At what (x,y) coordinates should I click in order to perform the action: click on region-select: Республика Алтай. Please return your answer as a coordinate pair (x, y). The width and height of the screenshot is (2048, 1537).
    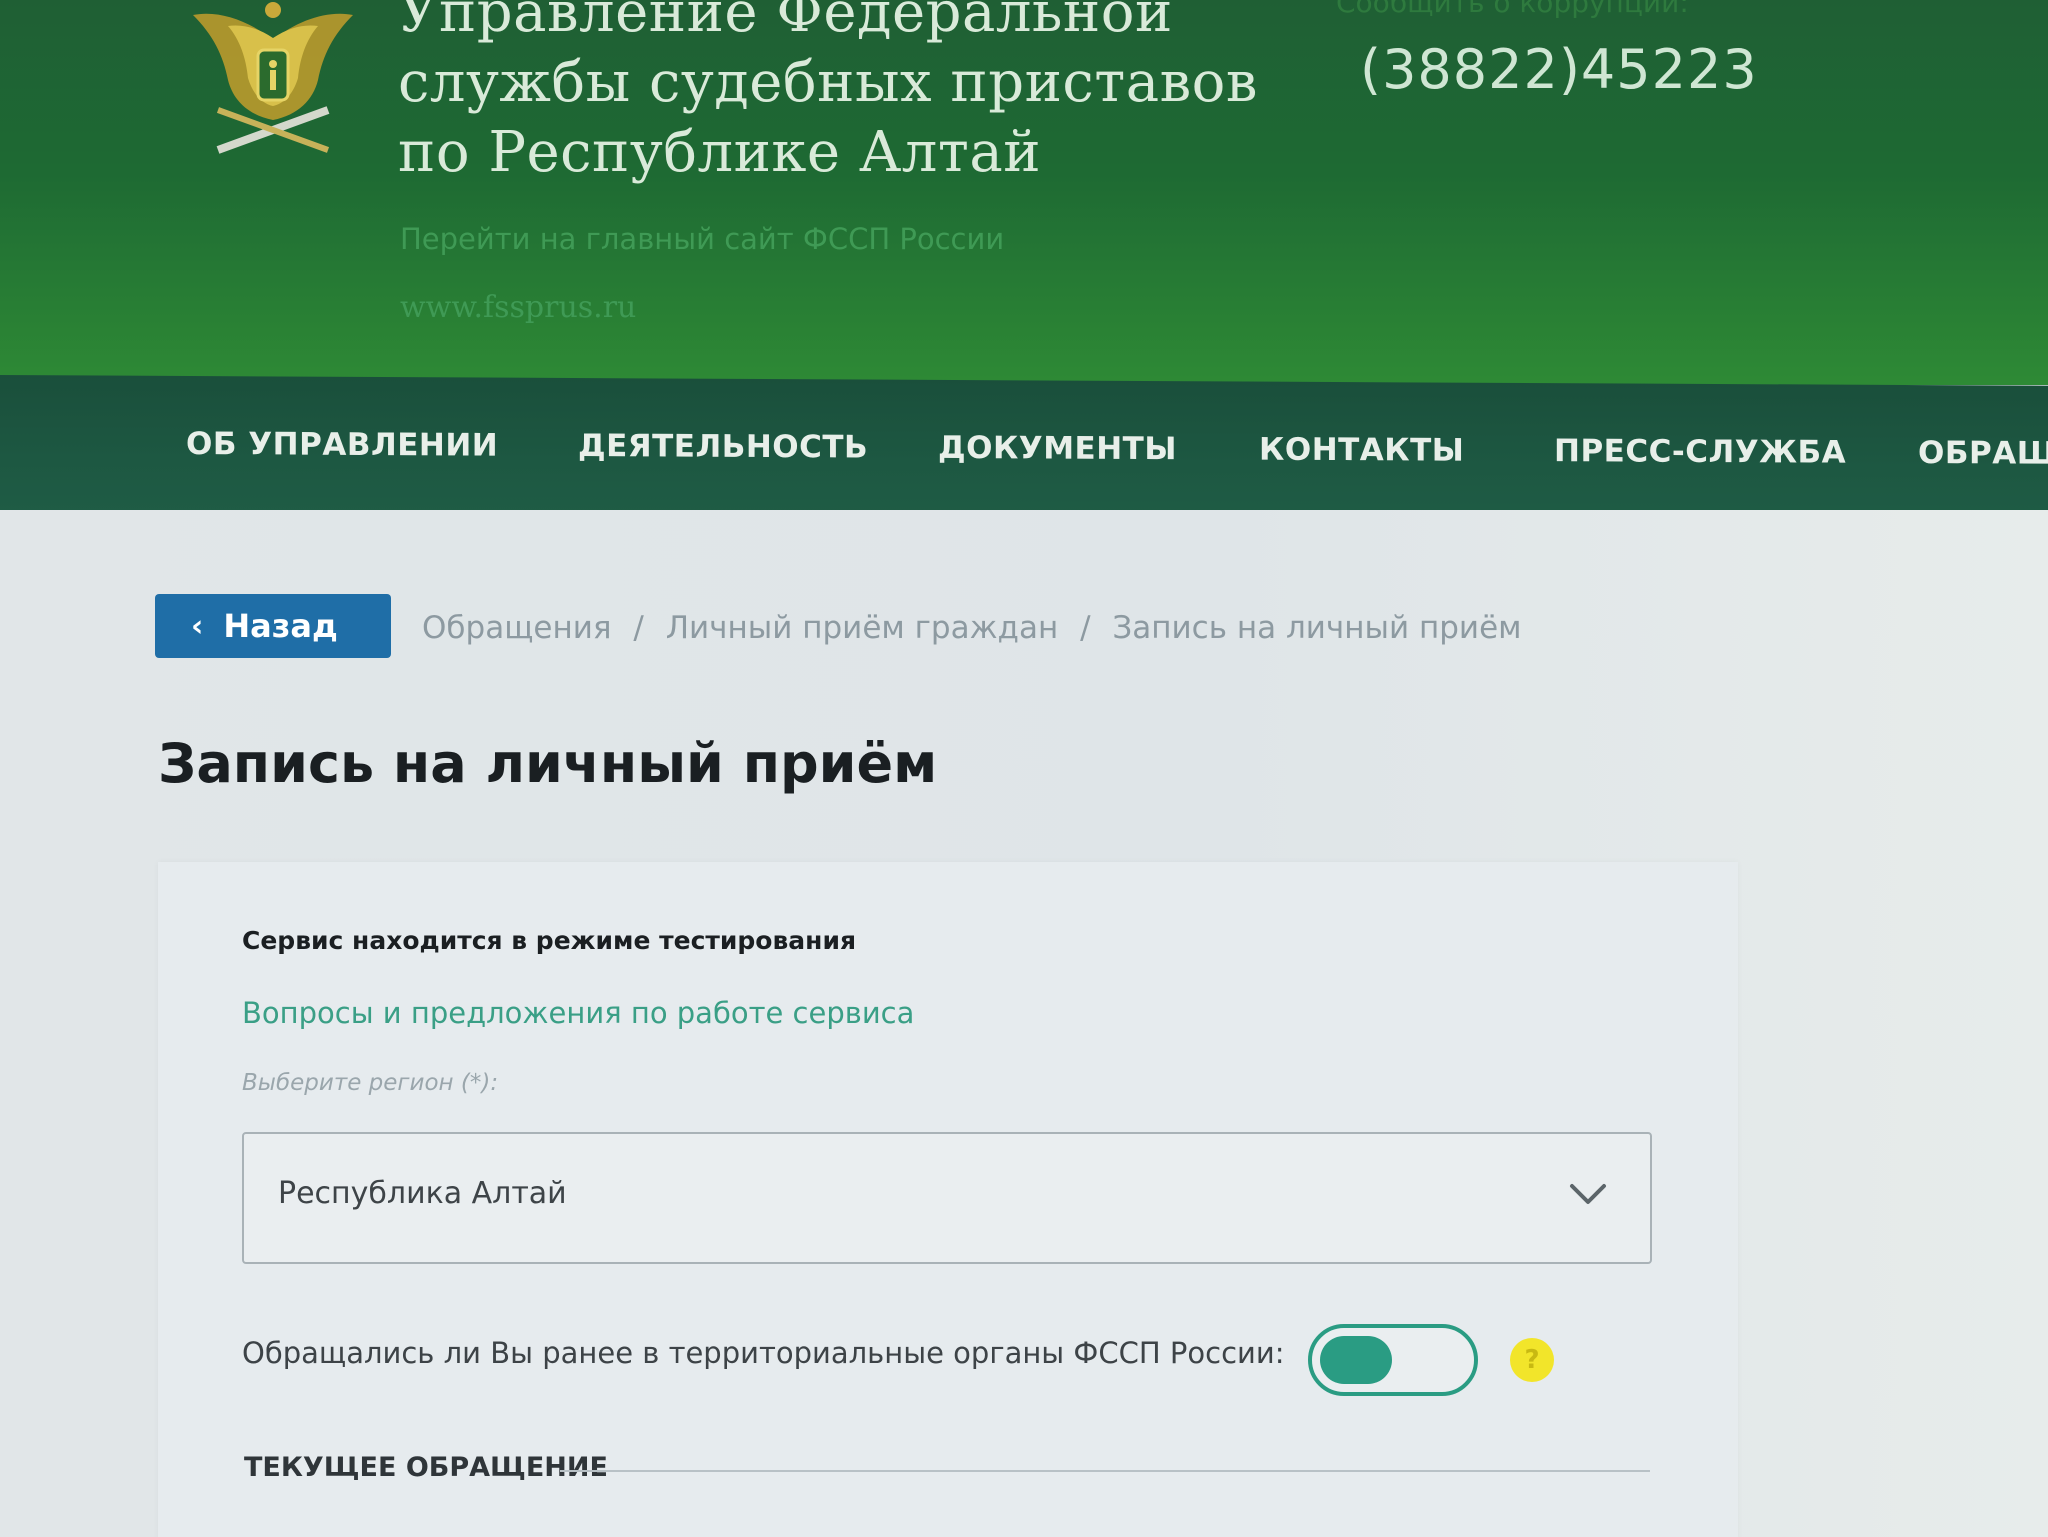
    Looking at the image, I should click on (947, 1198).